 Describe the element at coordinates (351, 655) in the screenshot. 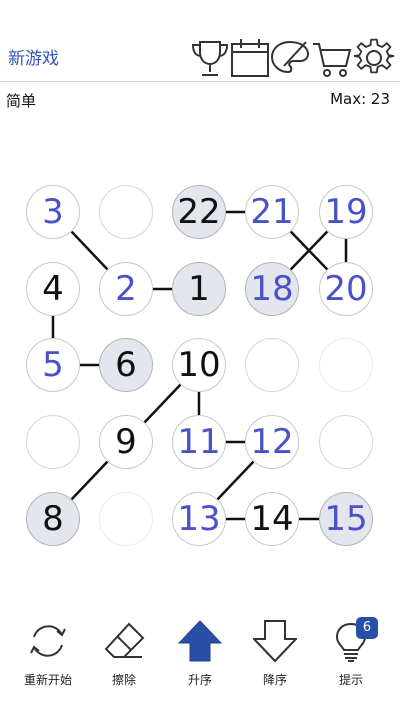

I see `hint-button: 6 提示` at that location.